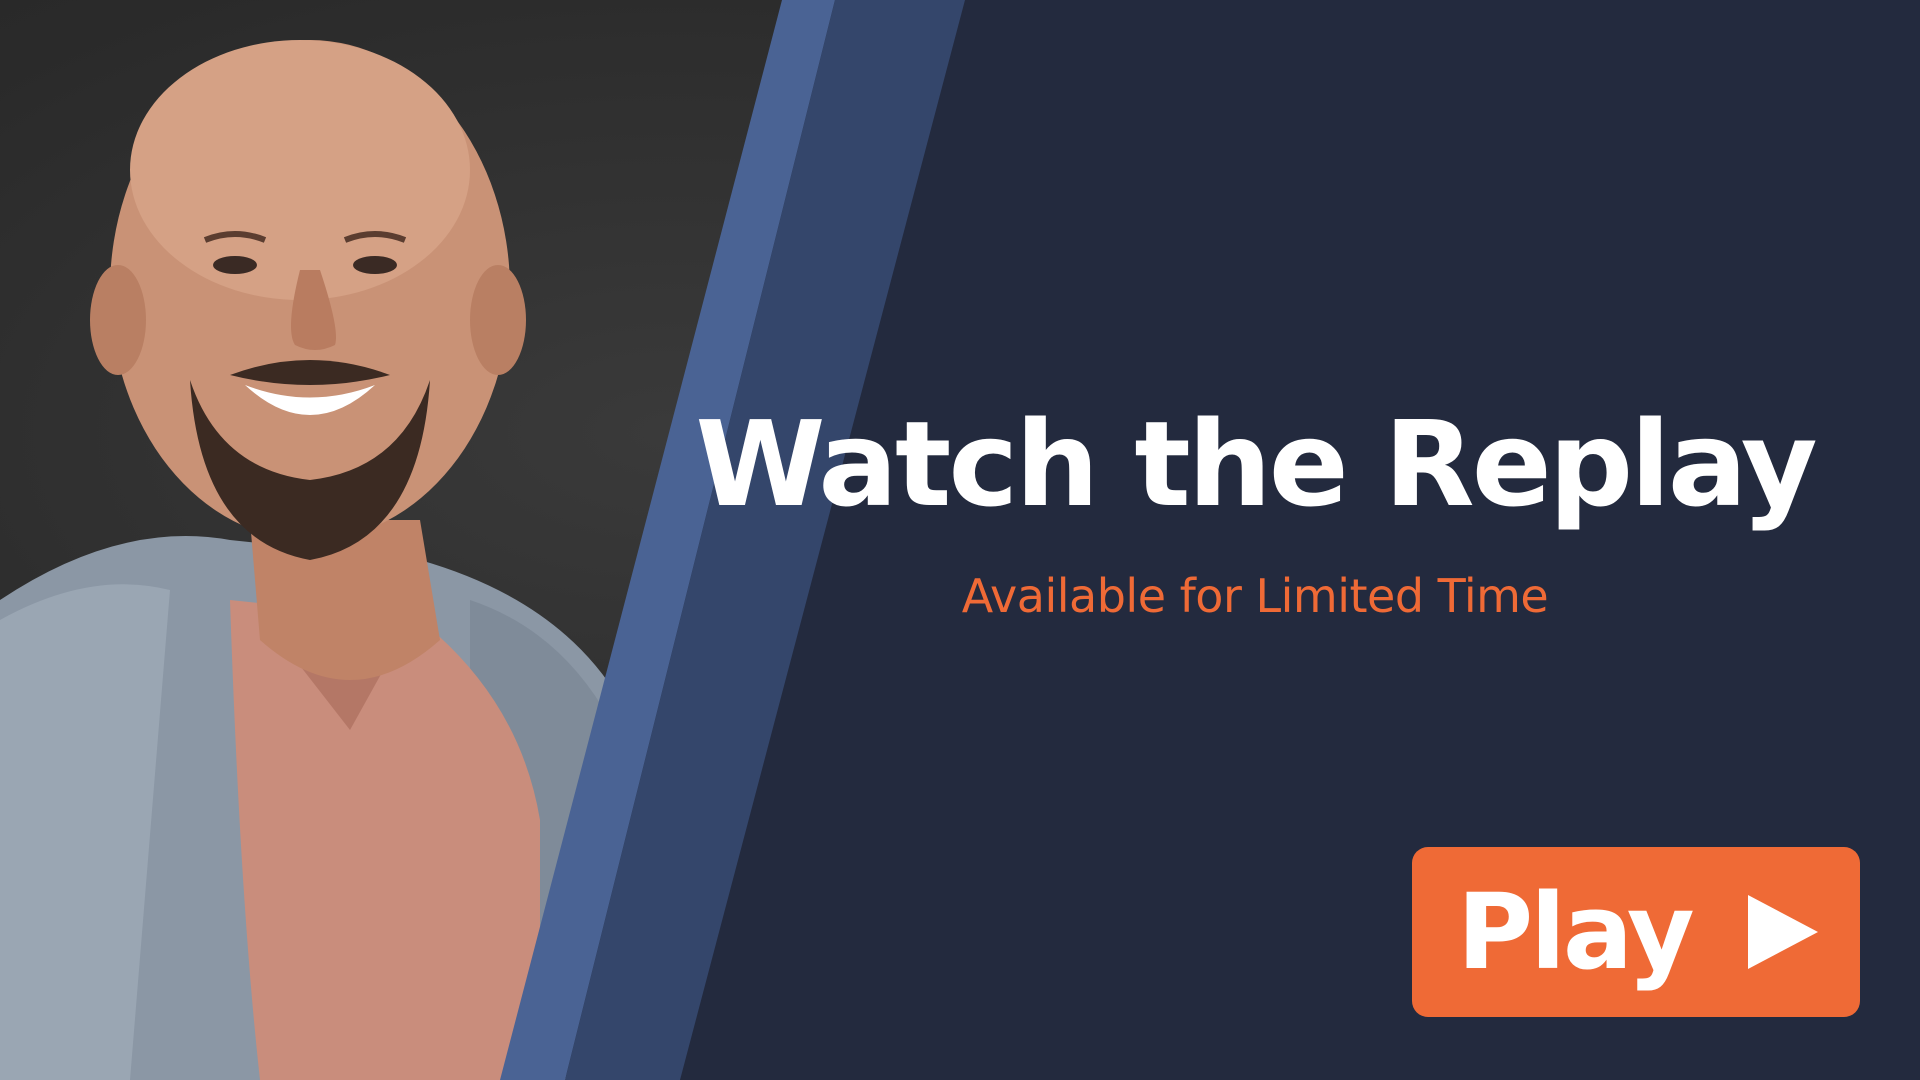  Describe the element at coordinates (1576, 932) in the screenshot. I see `play-button-label: Play` at that location.